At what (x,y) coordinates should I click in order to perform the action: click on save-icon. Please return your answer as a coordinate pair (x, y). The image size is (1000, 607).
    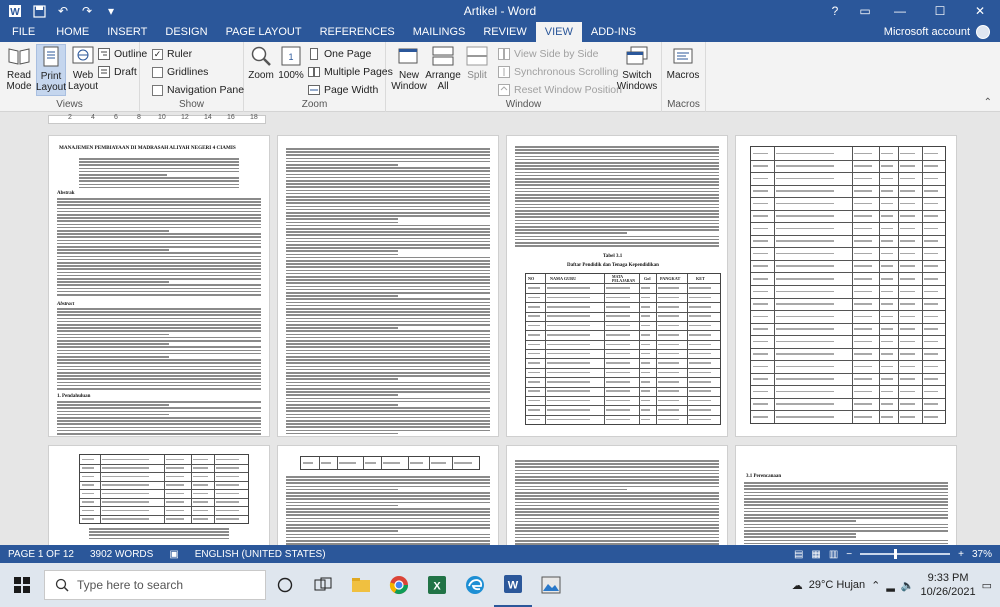
    Looking at the image, I should click on (39, 11).